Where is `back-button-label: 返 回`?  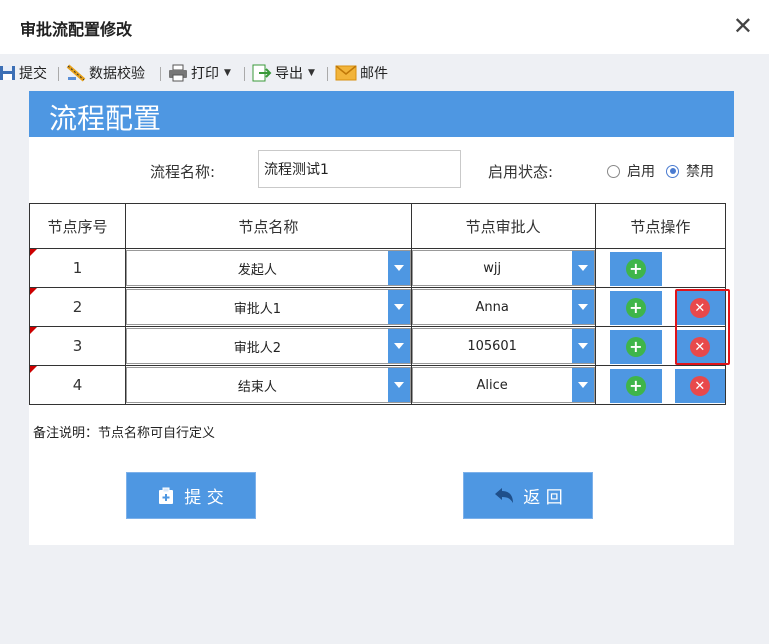 back-button-label: 返 回 is located at coordinates (543, 498).